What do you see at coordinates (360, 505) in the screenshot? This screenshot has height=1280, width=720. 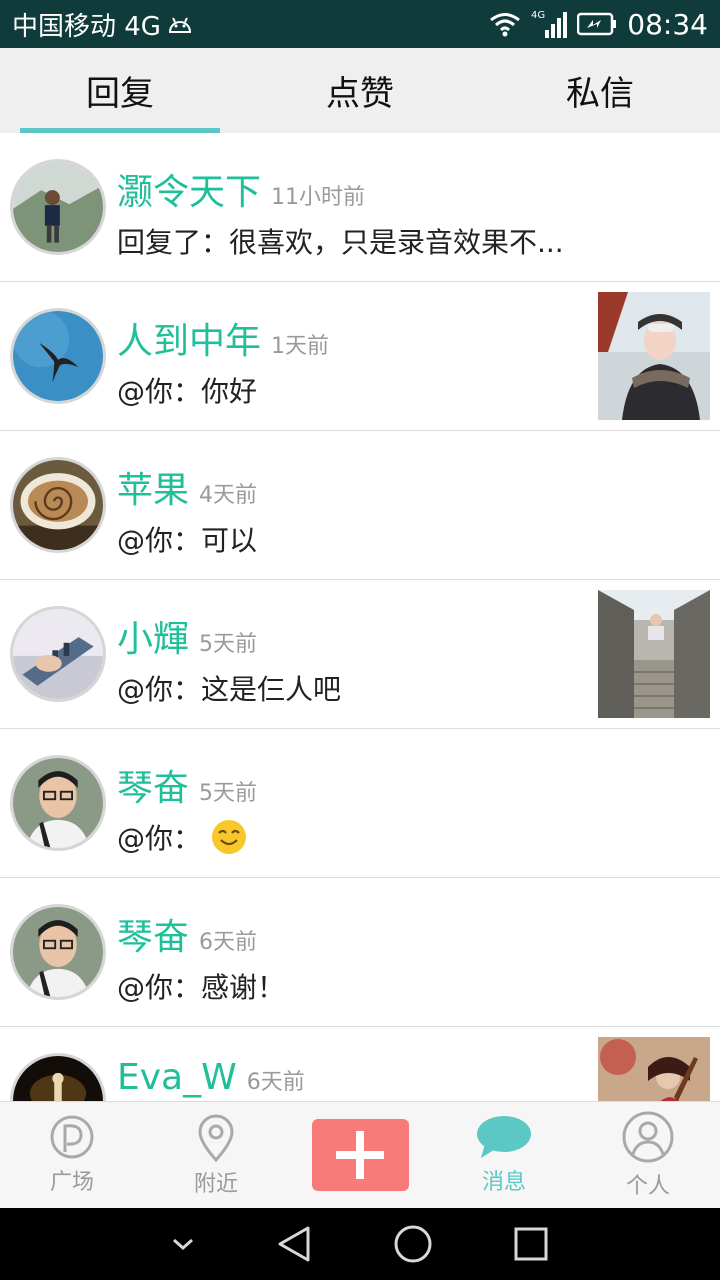 I see `list-item: 苹果 4天前 @你：可以` at bounding box center [360, 505].